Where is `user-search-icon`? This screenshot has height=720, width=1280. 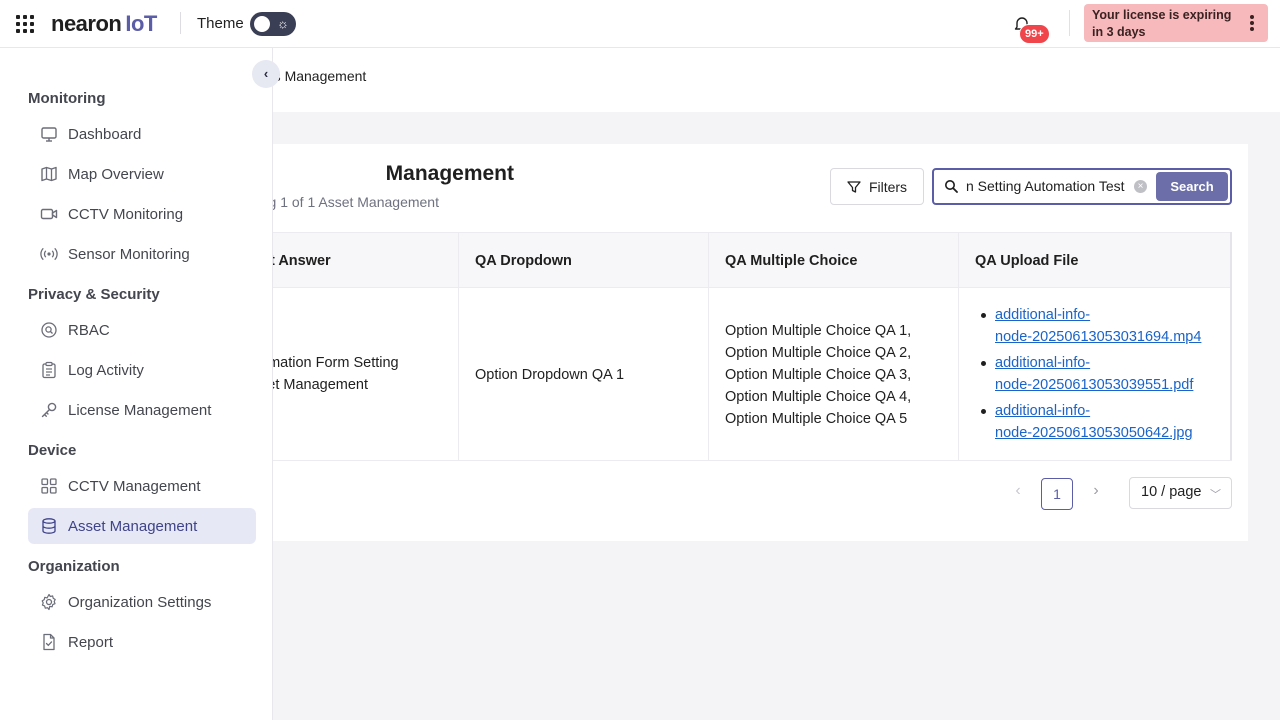
user-search-icon is located at coordinates (49, 330).